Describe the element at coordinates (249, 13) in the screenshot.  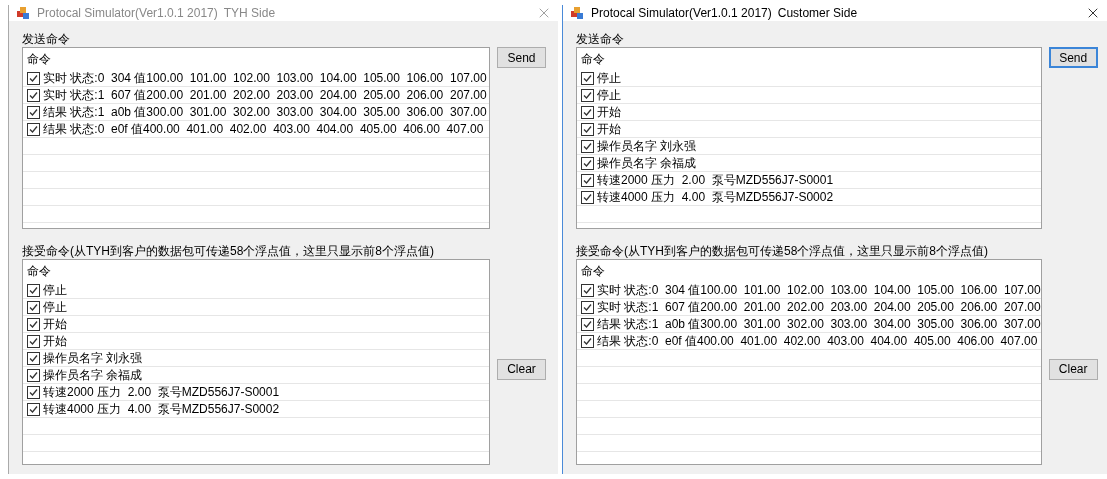
I see `window-subtitle: TYH Side` at that location.